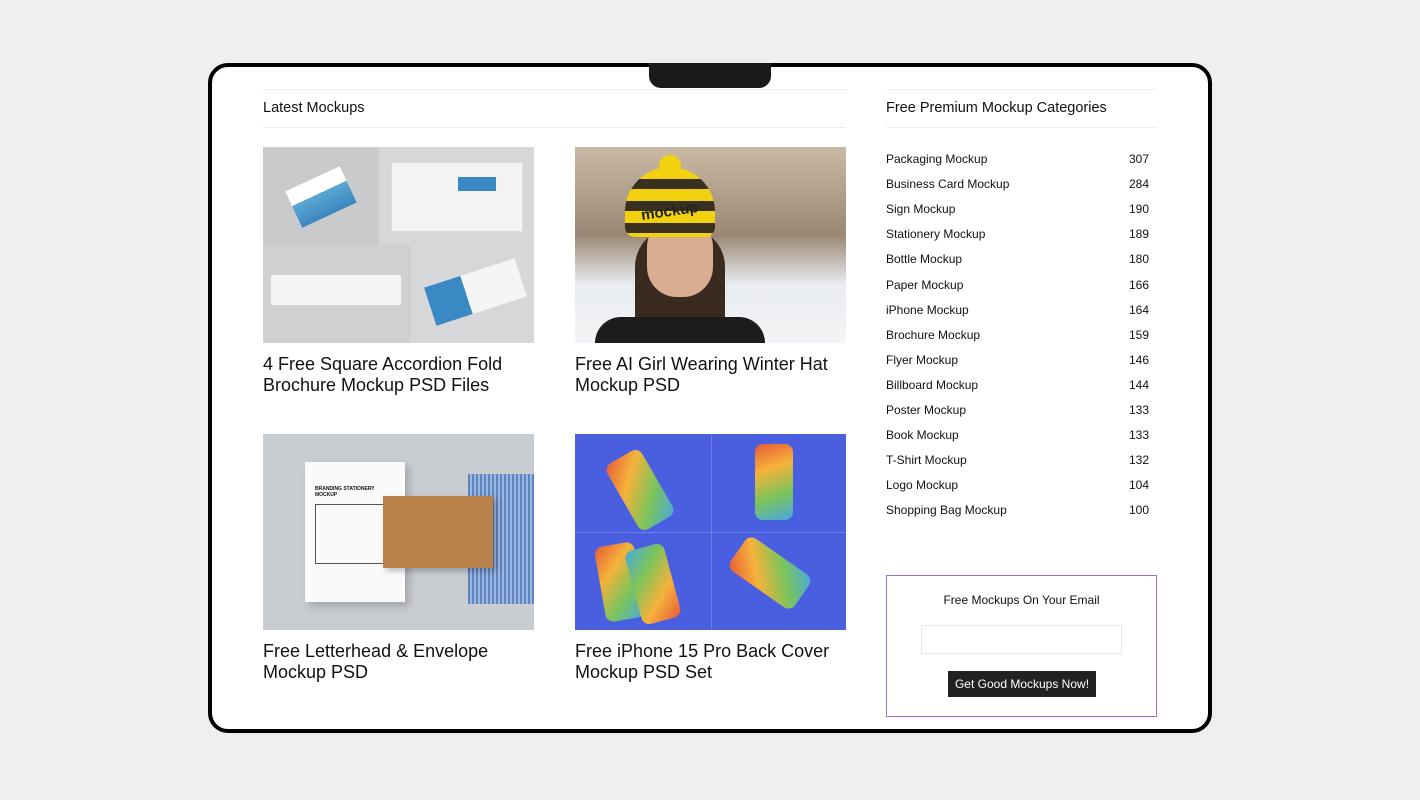  What do you see at coordinates (1021, 600) in the screenshot?
I see `newsletter-title: Free Mockups On Your Email` at bounding box center [1021, 600].